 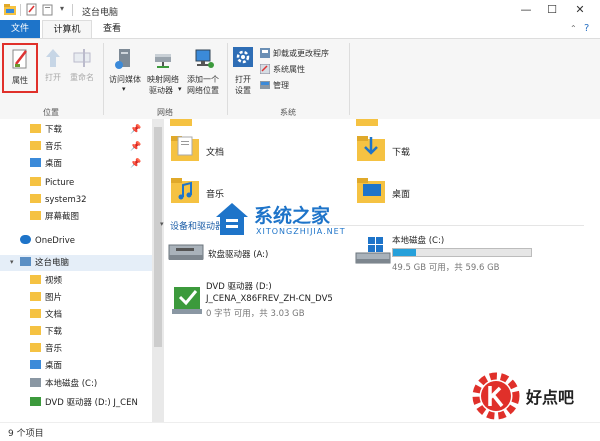 What do you see at coordinates (580, 10) in the screenshot?
I see `close-button: ✕` at bounding box center [580, 10].